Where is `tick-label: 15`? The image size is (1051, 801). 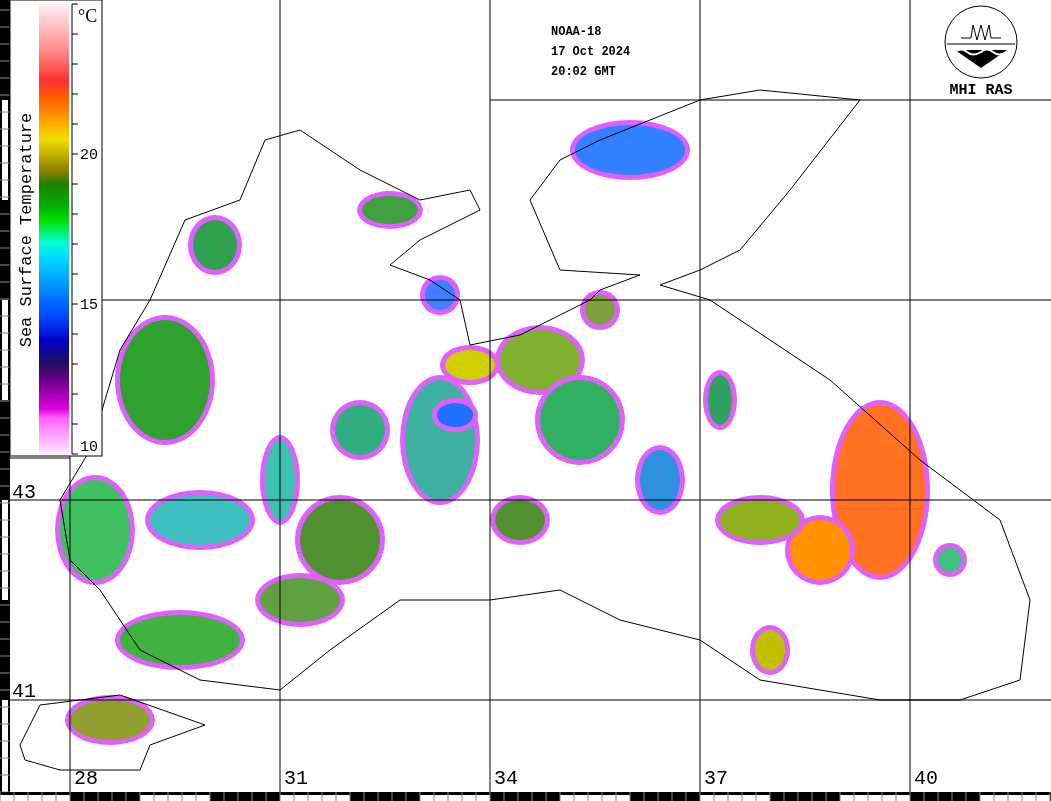
tick-label: 15 is located at coordinates (89, 305).